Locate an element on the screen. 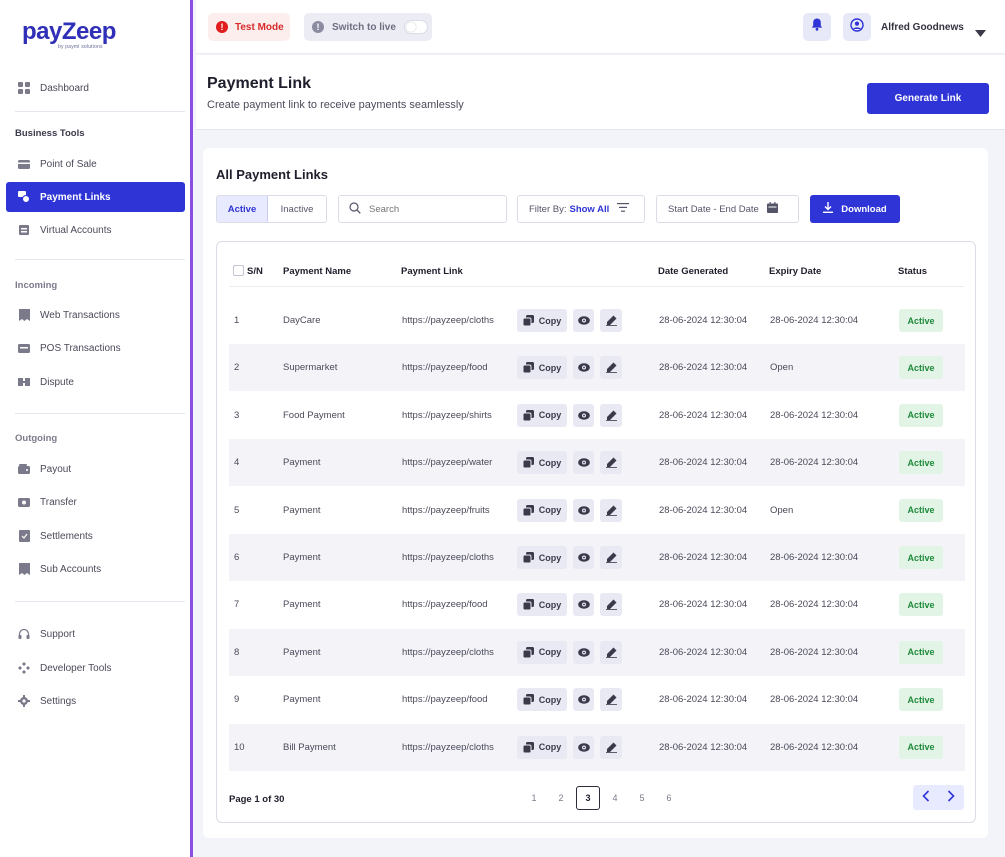  chevron-down-icon is located at coordinates (980, 33).